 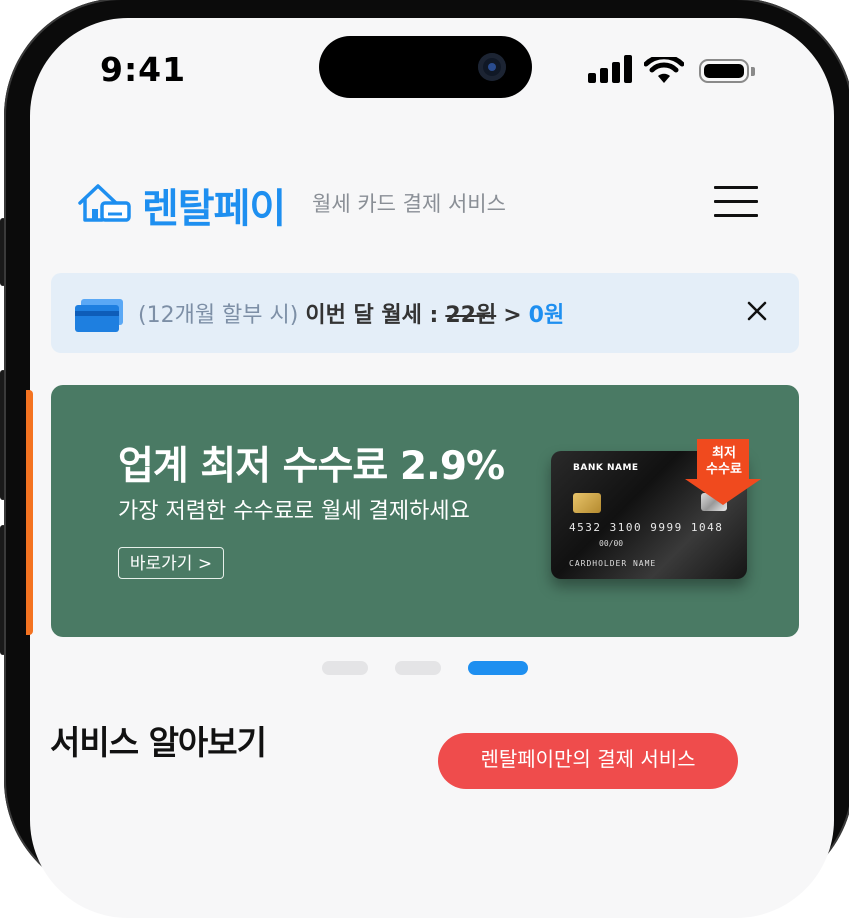 What do you see at coordinates (425, 67) in the screenshot?
I see `dynamic-island` at bounding box center [425, 67].